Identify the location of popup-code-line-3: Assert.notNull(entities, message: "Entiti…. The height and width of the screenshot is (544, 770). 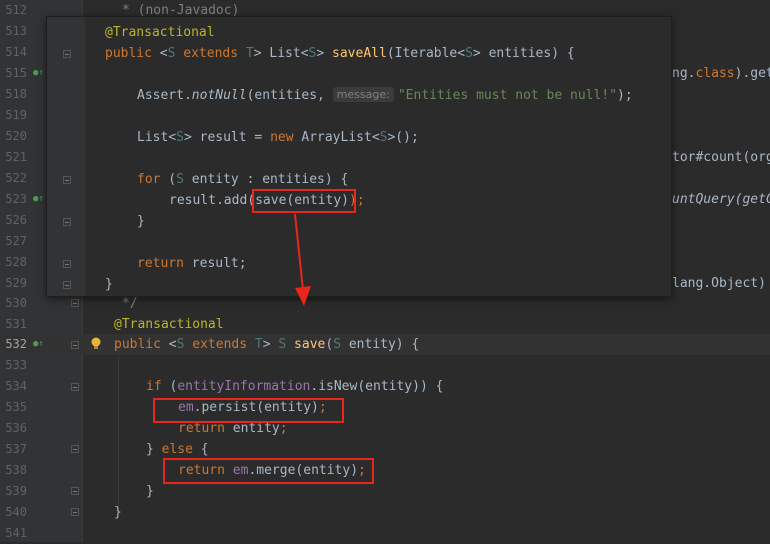
(385, 95).